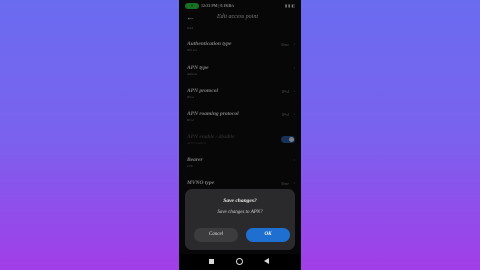 The width and height of the screenshot is (480, 270). I want to click on cancel-button: Cancel, so click(216, 235).